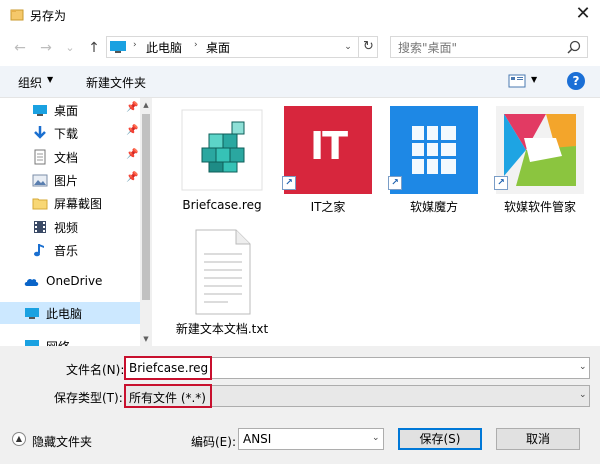 This screenshot has width=600, height=464. Describe the element at coordinates (66, 158) in the screenshot. I see `sidebar-item-label: 文档` at that location.